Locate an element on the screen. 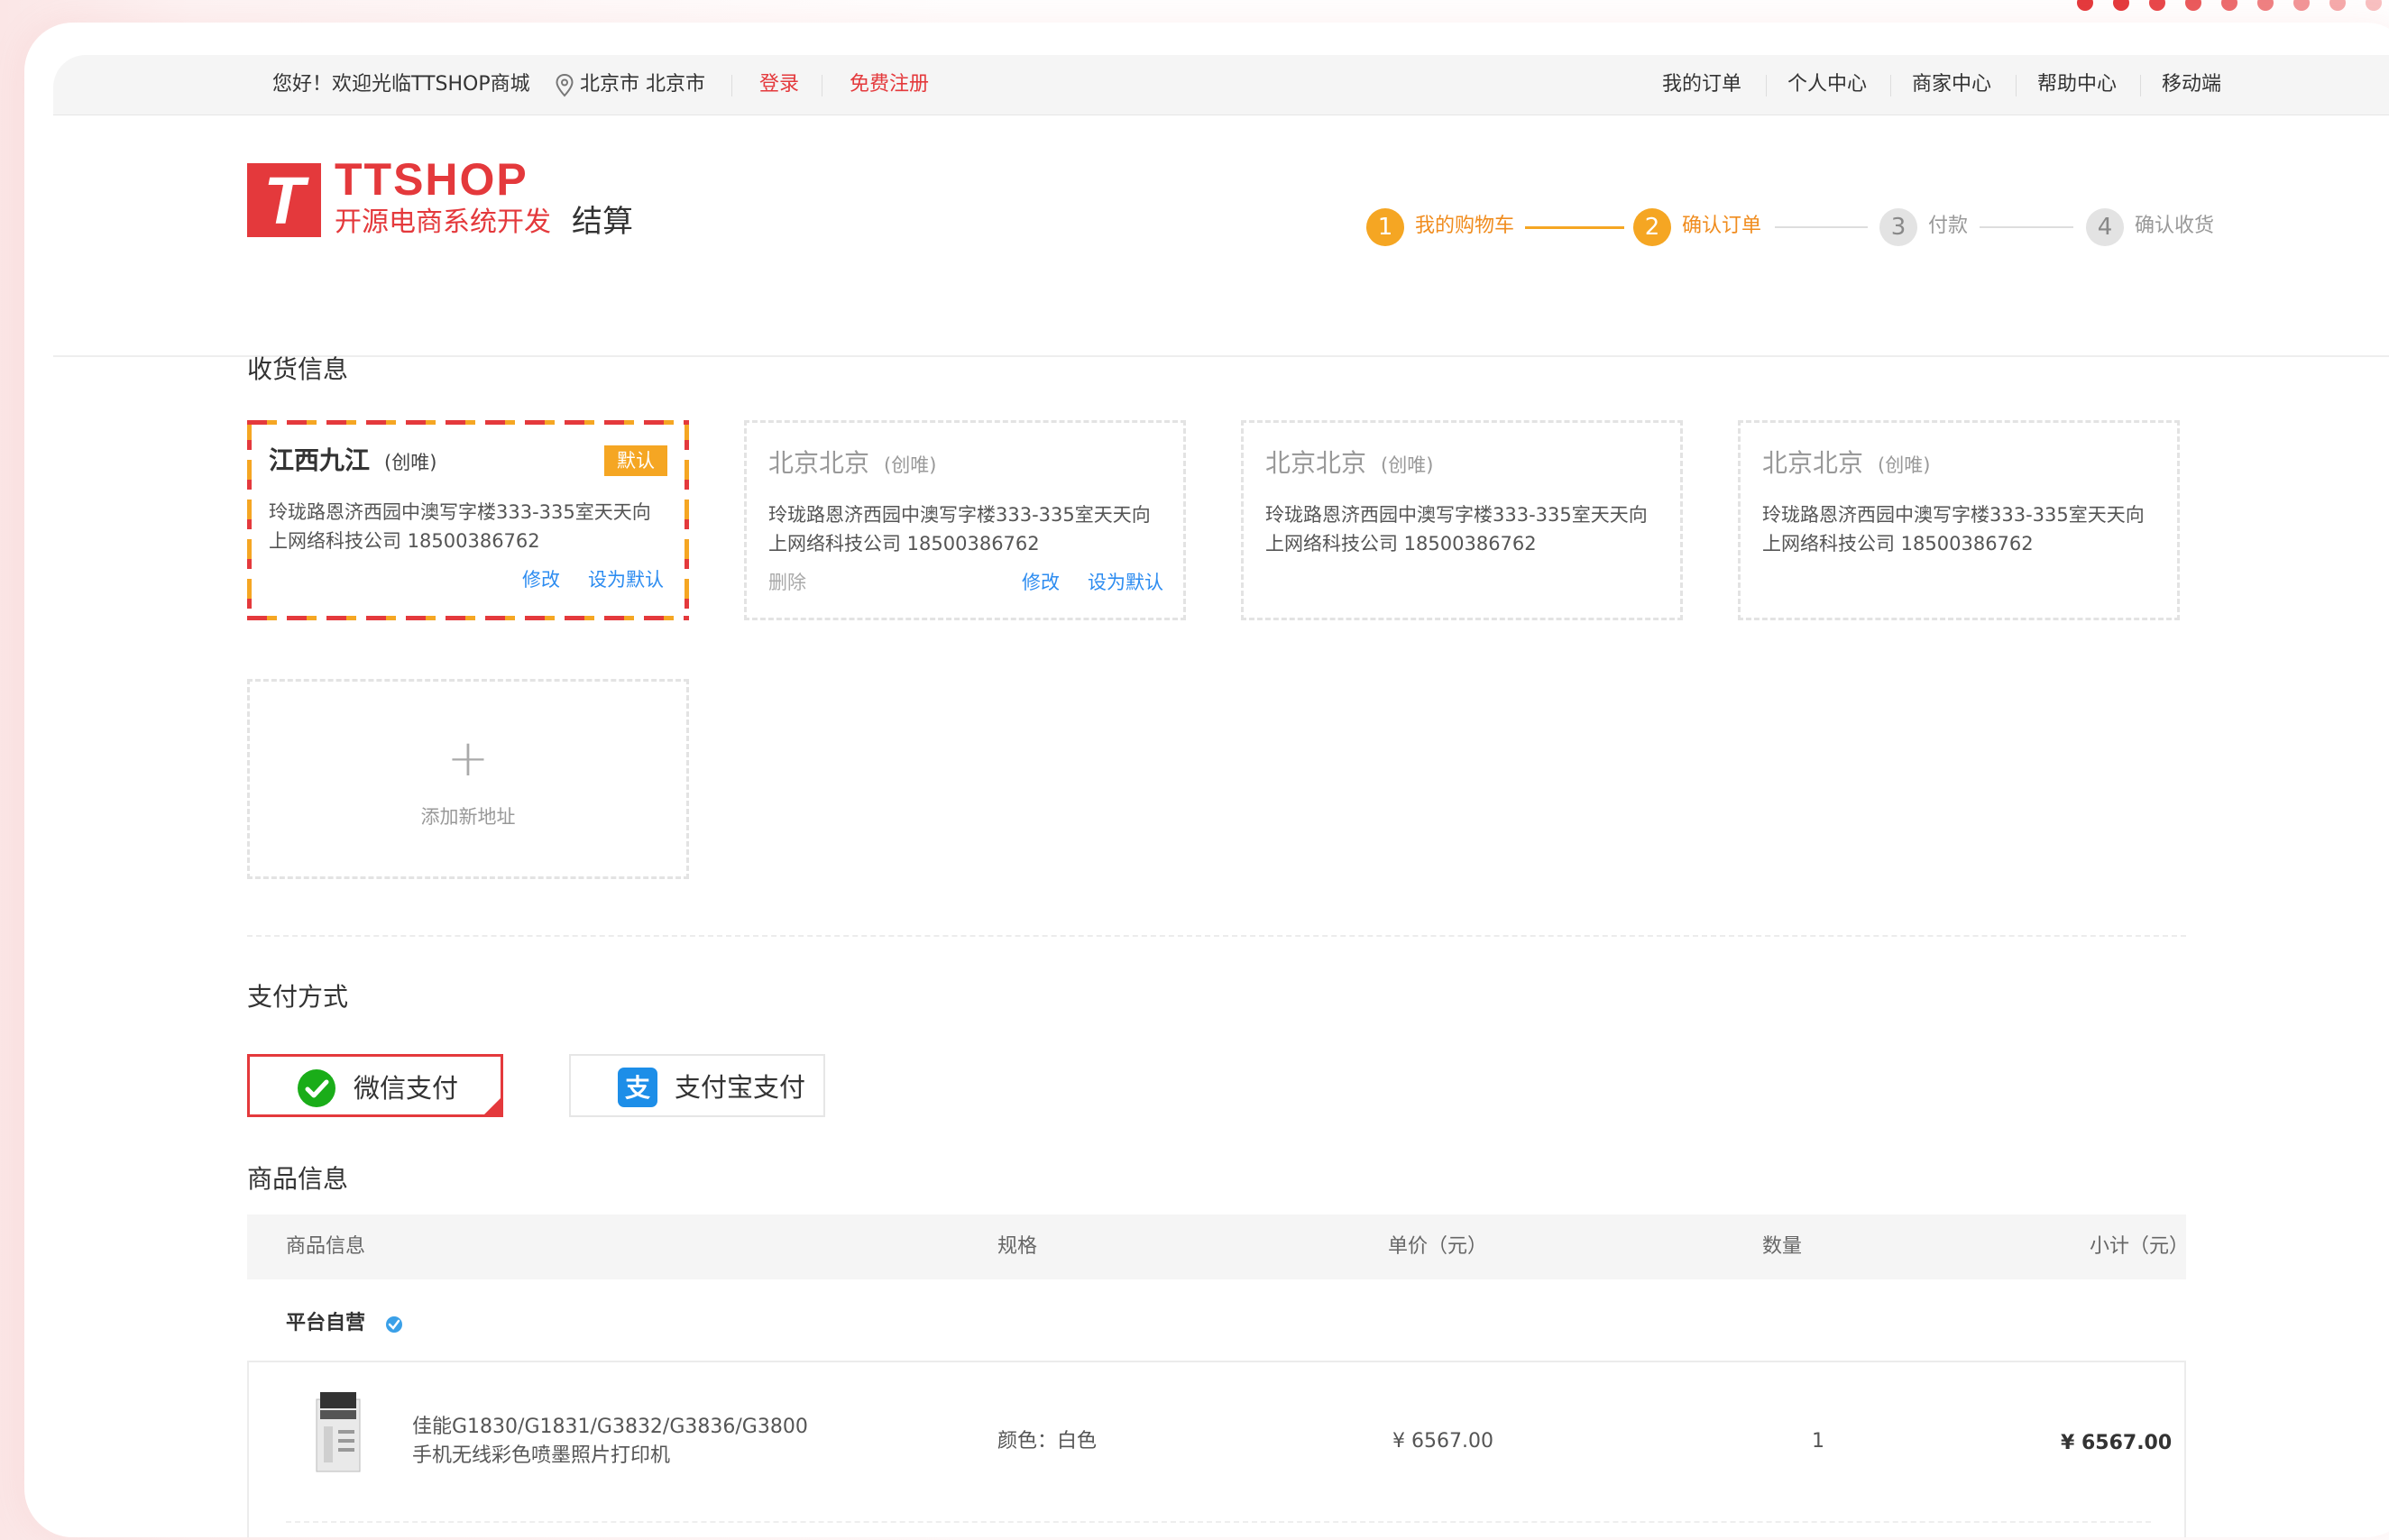  goods-table-header: 商品信息 规格 单价（元） 数量 小计（元） is located at coordinates (1218, 1247).